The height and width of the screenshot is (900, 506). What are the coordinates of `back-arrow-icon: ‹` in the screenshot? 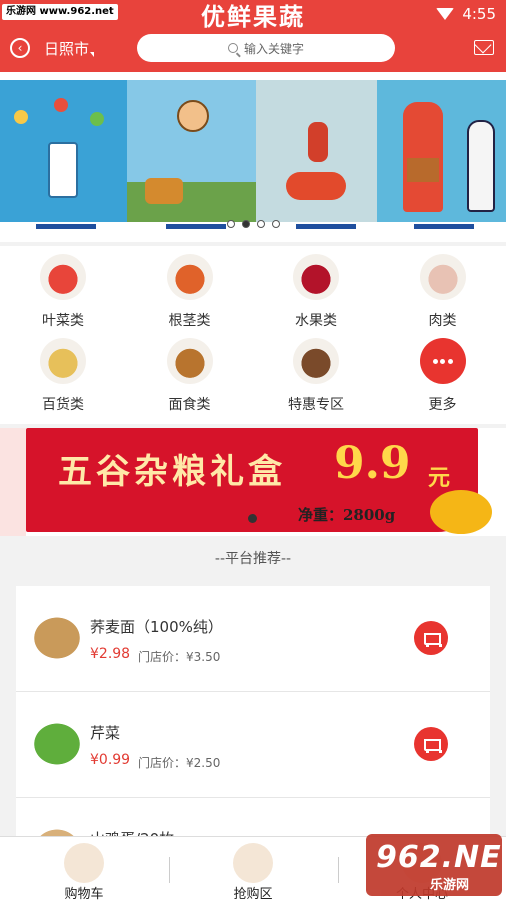 It's located at (20, 48).